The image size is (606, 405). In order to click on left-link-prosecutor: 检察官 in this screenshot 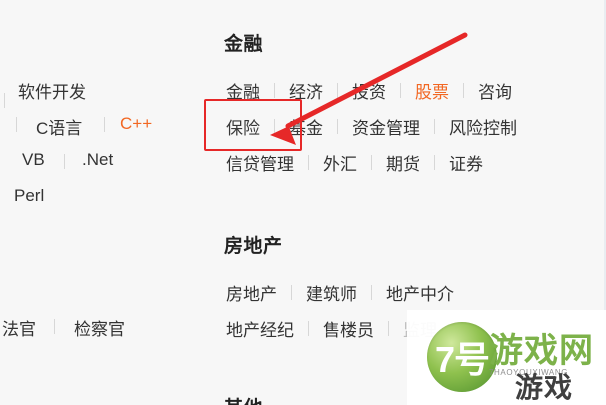, I will do `click(99, 327)`.